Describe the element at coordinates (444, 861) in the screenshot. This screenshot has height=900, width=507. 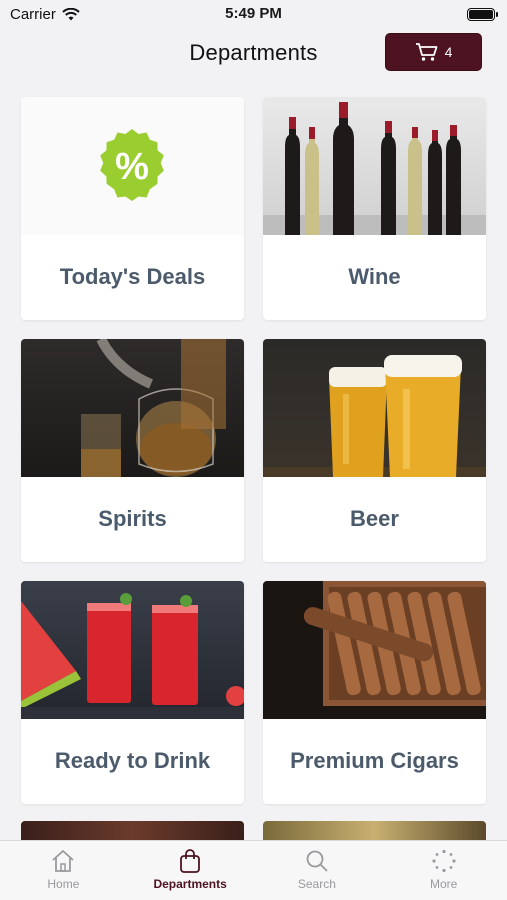
I see `more-icon` at that location.